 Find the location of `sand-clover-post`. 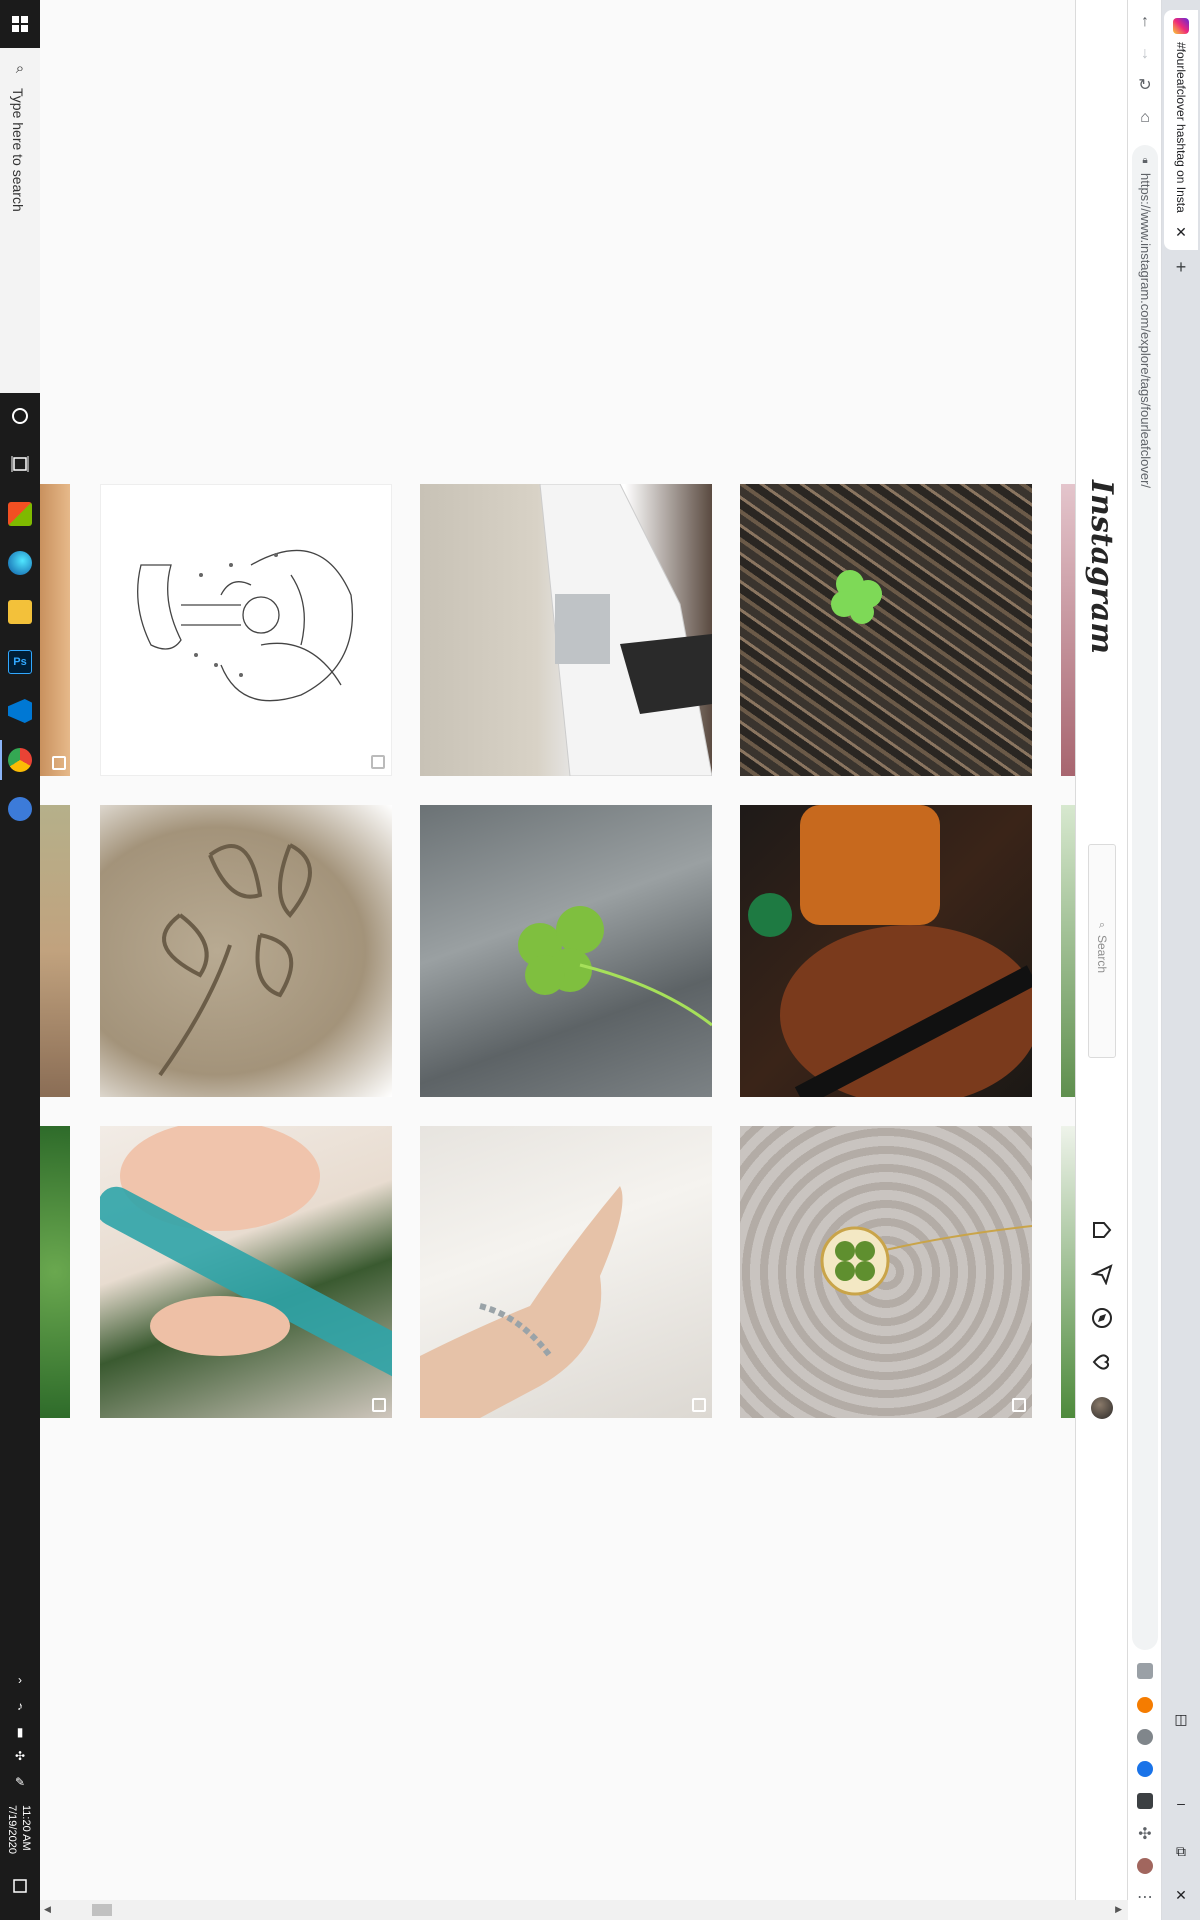

sand-clover-post is located at coordinates (246, 951).